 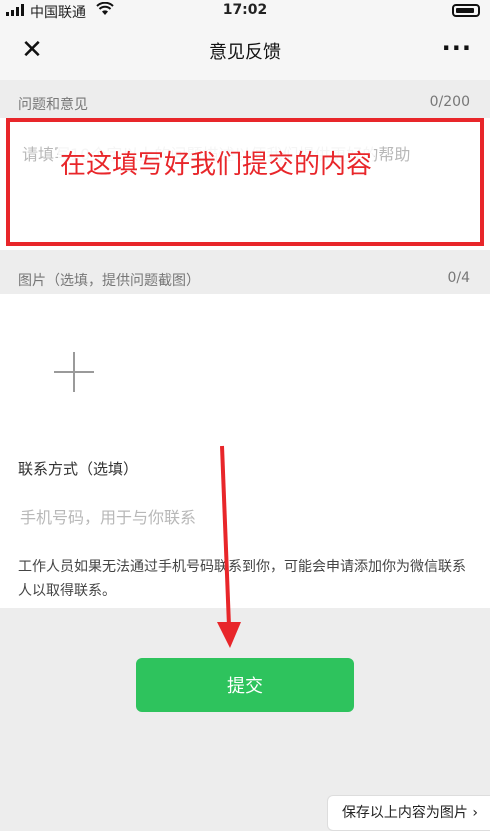 I want to click on nav-bar: ✕ 意见反馈 ···, so click(x=245, y=51).